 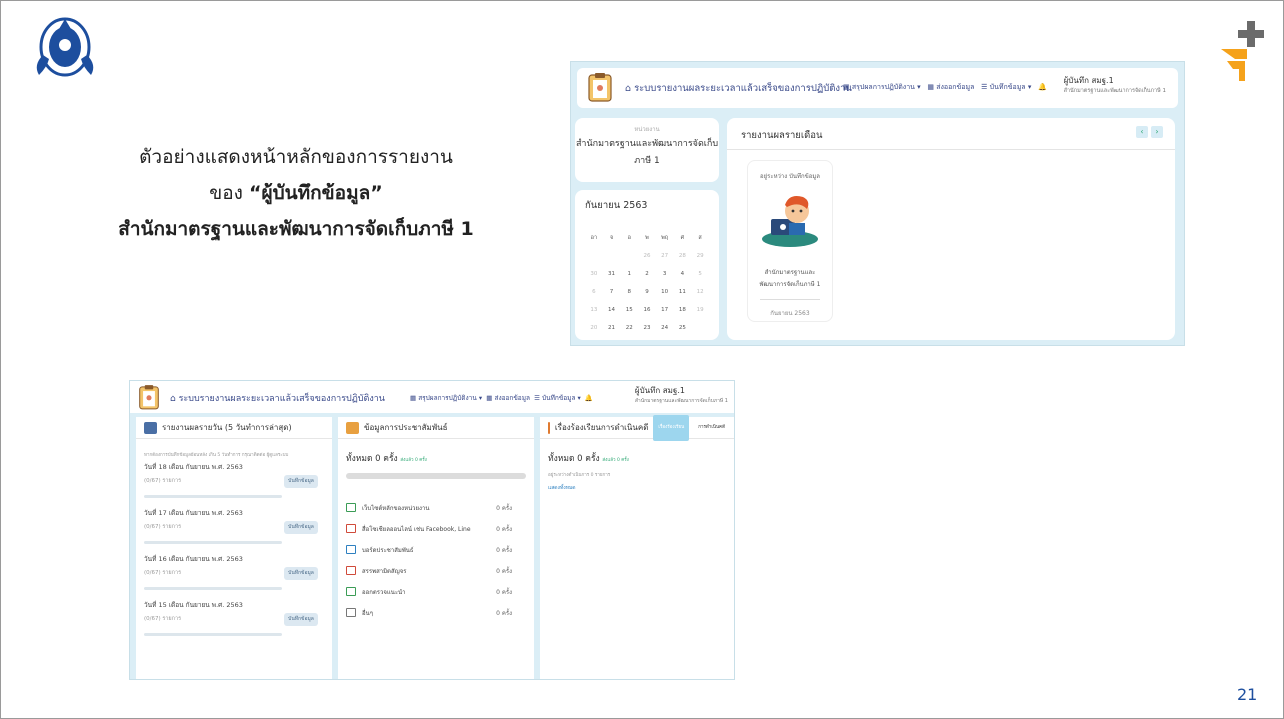 I want to click on clipboard-icon, so click(x=600, y=87).